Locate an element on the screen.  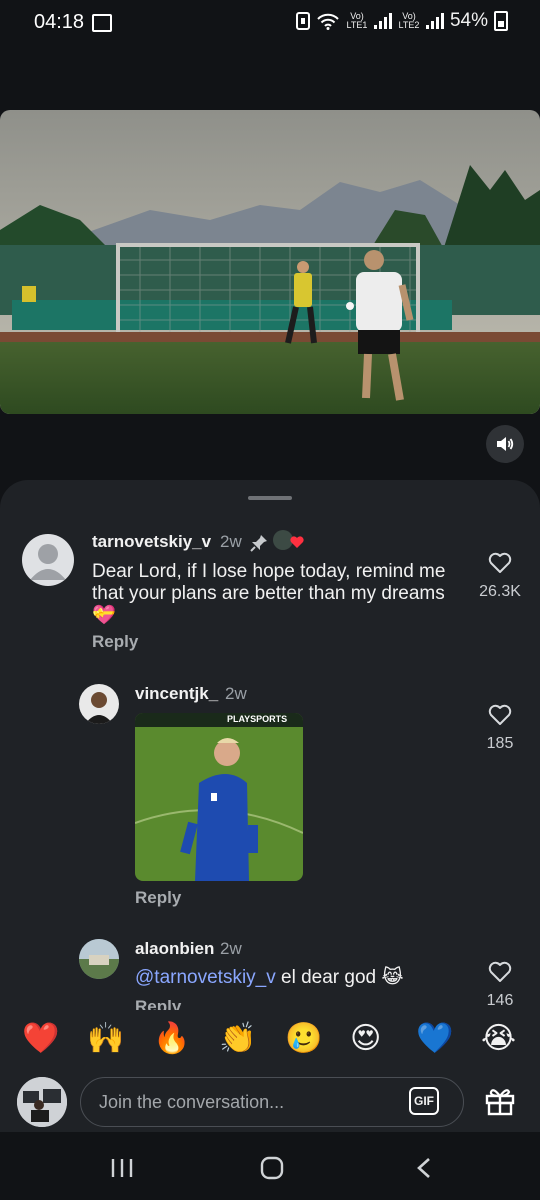
system-nav-bar is located at coordinates (270, 1166).